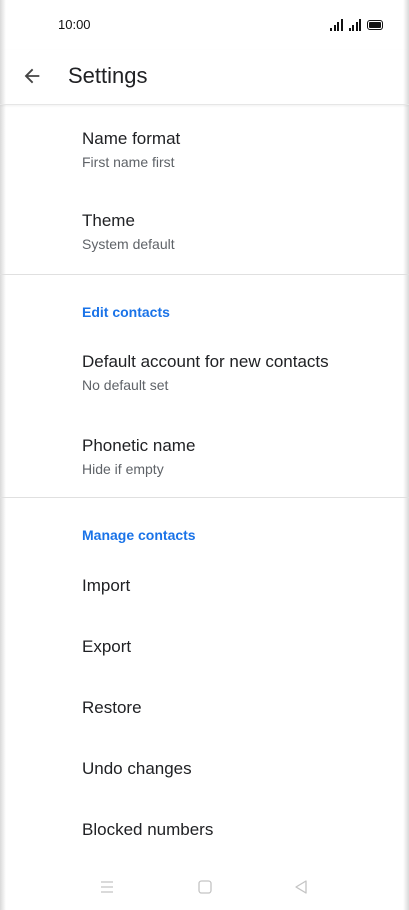 The width and height of the screenshot is (409, 910). I want to click on status-time: 10:00, so click(74, 24).